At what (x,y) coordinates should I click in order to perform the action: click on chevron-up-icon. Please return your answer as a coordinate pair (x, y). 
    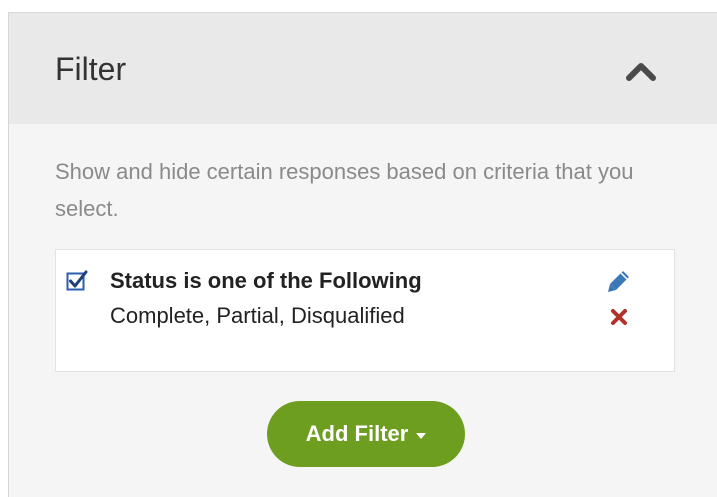
    Looking at the image, I should click on (641, 70).